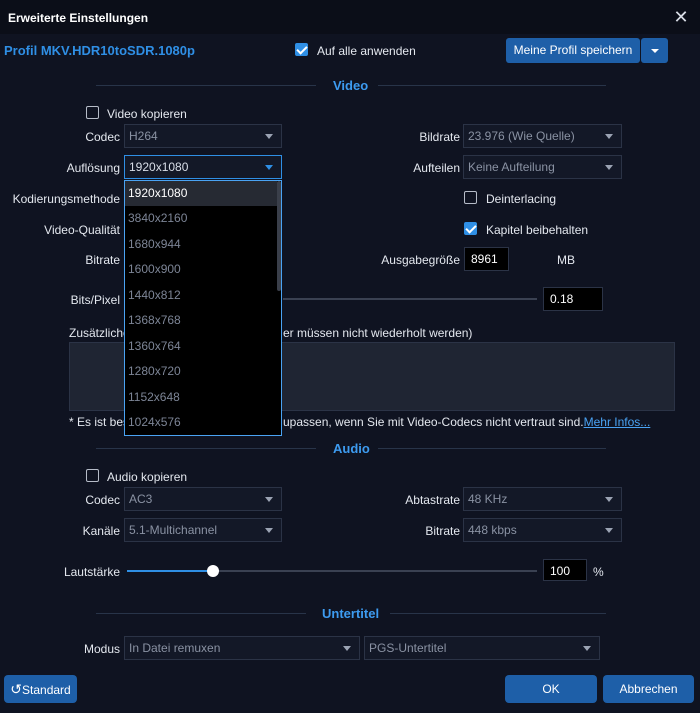 The image size is (700, 713). Describe the element at coordinates (366, 51) in the screenshot. I see `apply-all-label: Auf alle anwenden` at that location.